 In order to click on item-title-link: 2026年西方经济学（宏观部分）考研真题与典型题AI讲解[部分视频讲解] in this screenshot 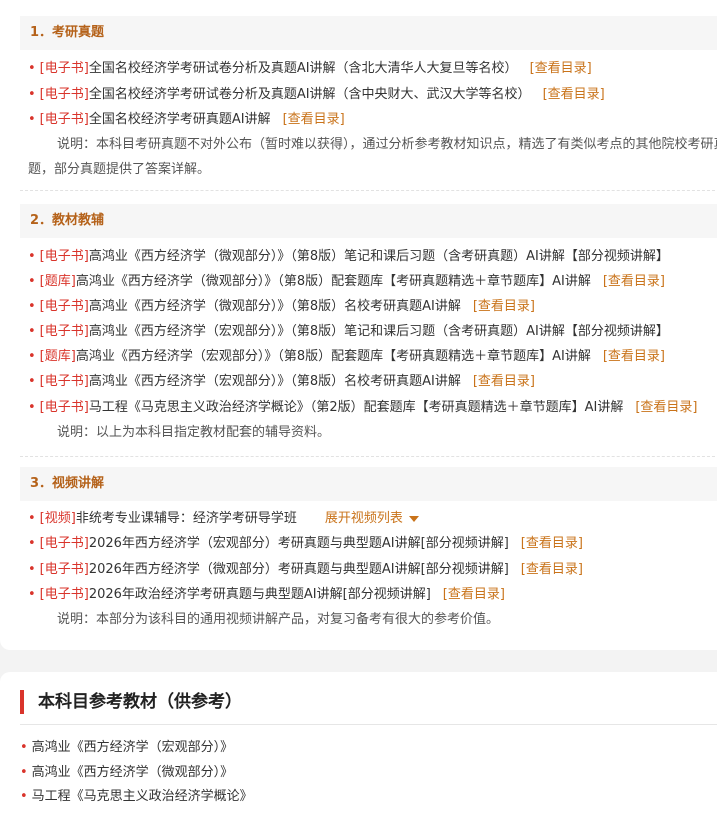, I will do `click(299, 543)`.